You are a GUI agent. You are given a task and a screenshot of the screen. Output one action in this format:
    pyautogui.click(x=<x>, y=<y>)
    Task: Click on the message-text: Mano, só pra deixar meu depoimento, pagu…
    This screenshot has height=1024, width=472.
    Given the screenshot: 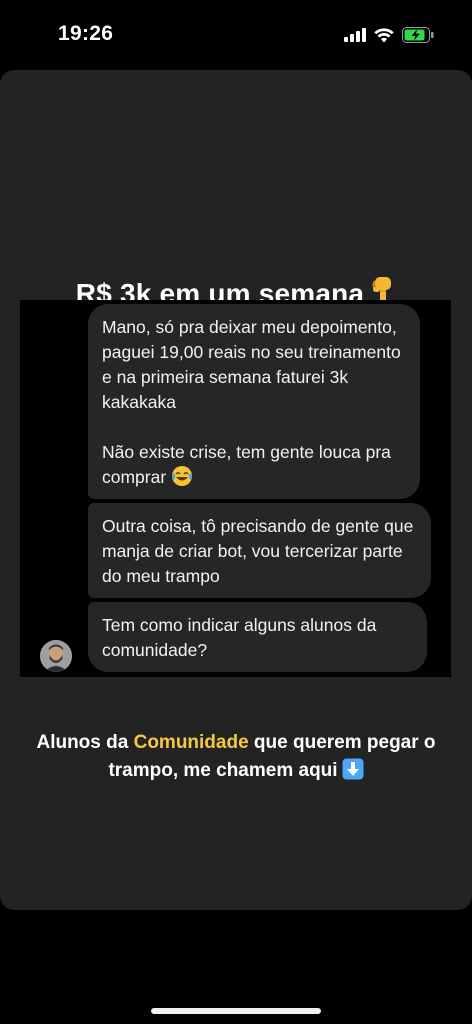 What is the action you would take?
    pyautogui.click(x=251, y=364)
    